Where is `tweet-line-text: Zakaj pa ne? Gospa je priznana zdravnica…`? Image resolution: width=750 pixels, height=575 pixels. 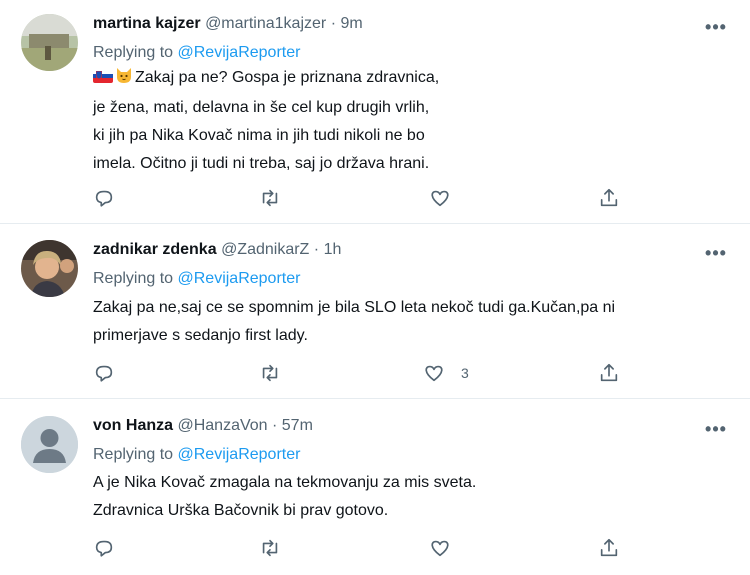 tweet-line-text: Zakaj pa ne? Gospa je priznana zdravnica… is located at coordinates (287, 77).